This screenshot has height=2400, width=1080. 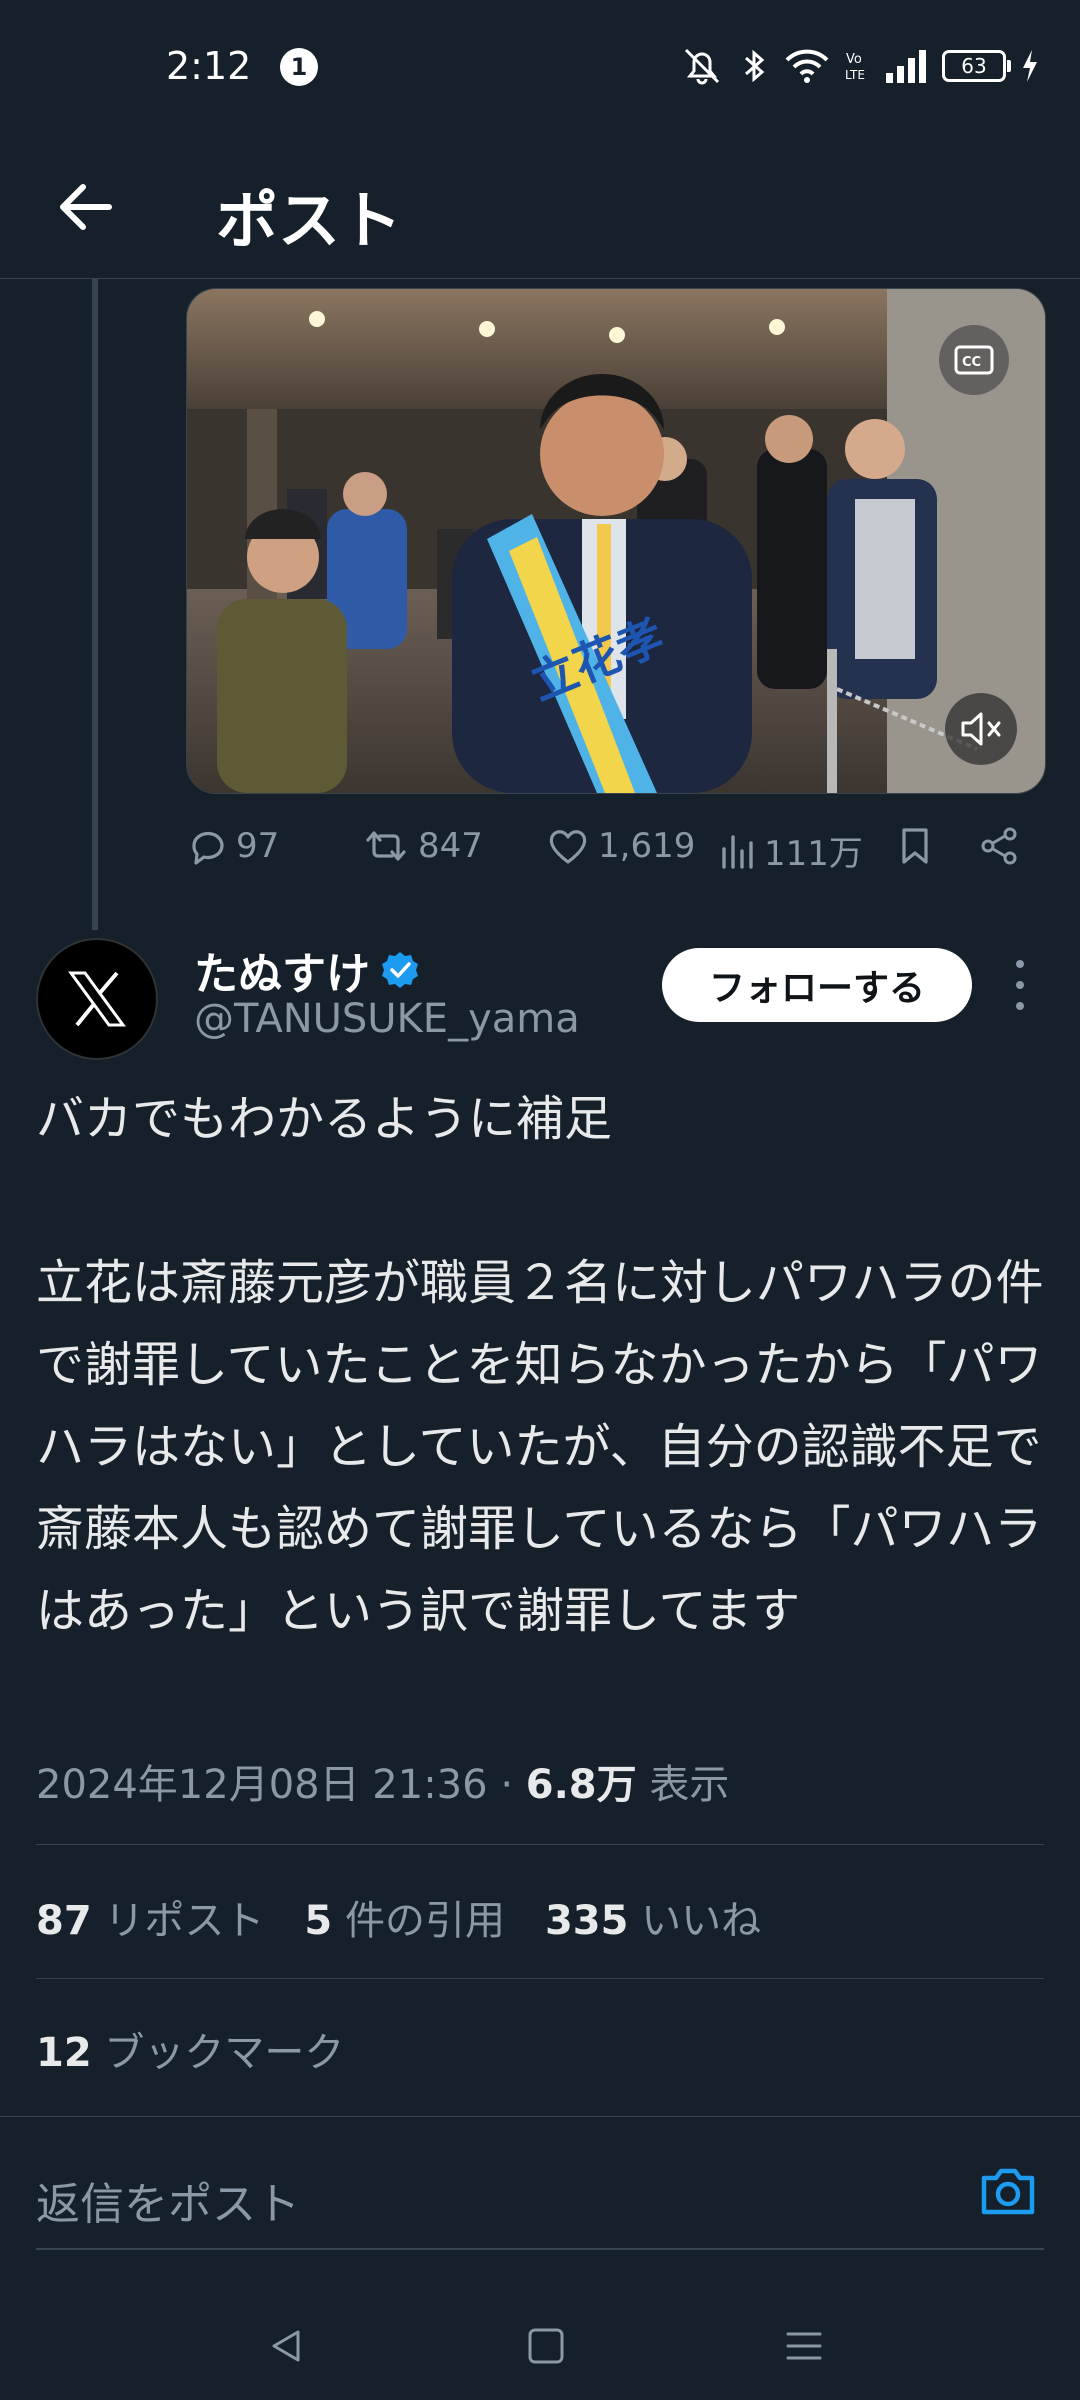 I want to click on like-count: 1,619, so click(x=647, y=846).